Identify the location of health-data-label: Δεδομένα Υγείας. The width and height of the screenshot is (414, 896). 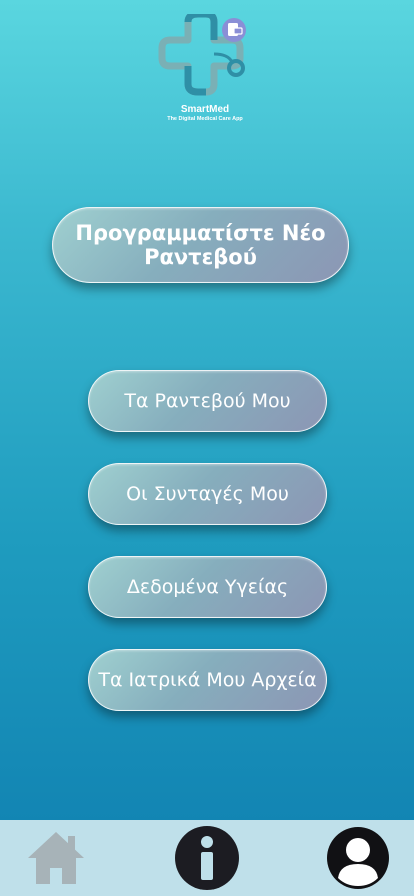
(207, 587).